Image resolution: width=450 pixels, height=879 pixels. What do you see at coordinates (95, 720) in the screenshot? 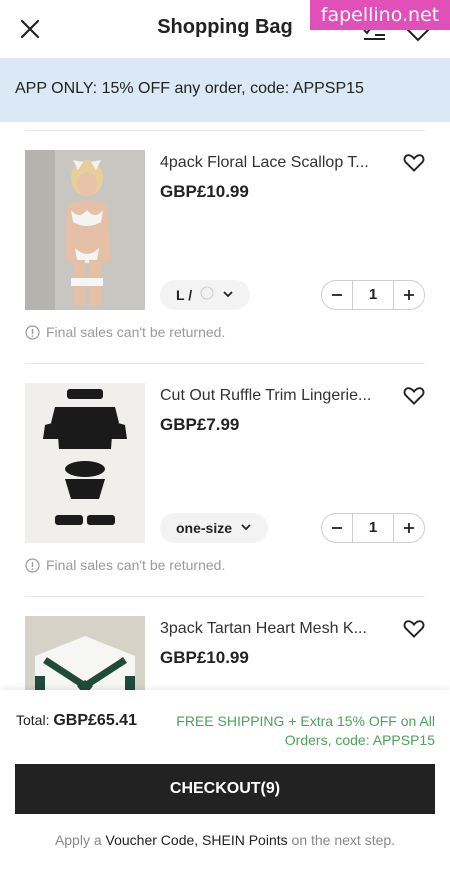
I see `total-value: GBP£65.41` at bounding box center [95, 720].